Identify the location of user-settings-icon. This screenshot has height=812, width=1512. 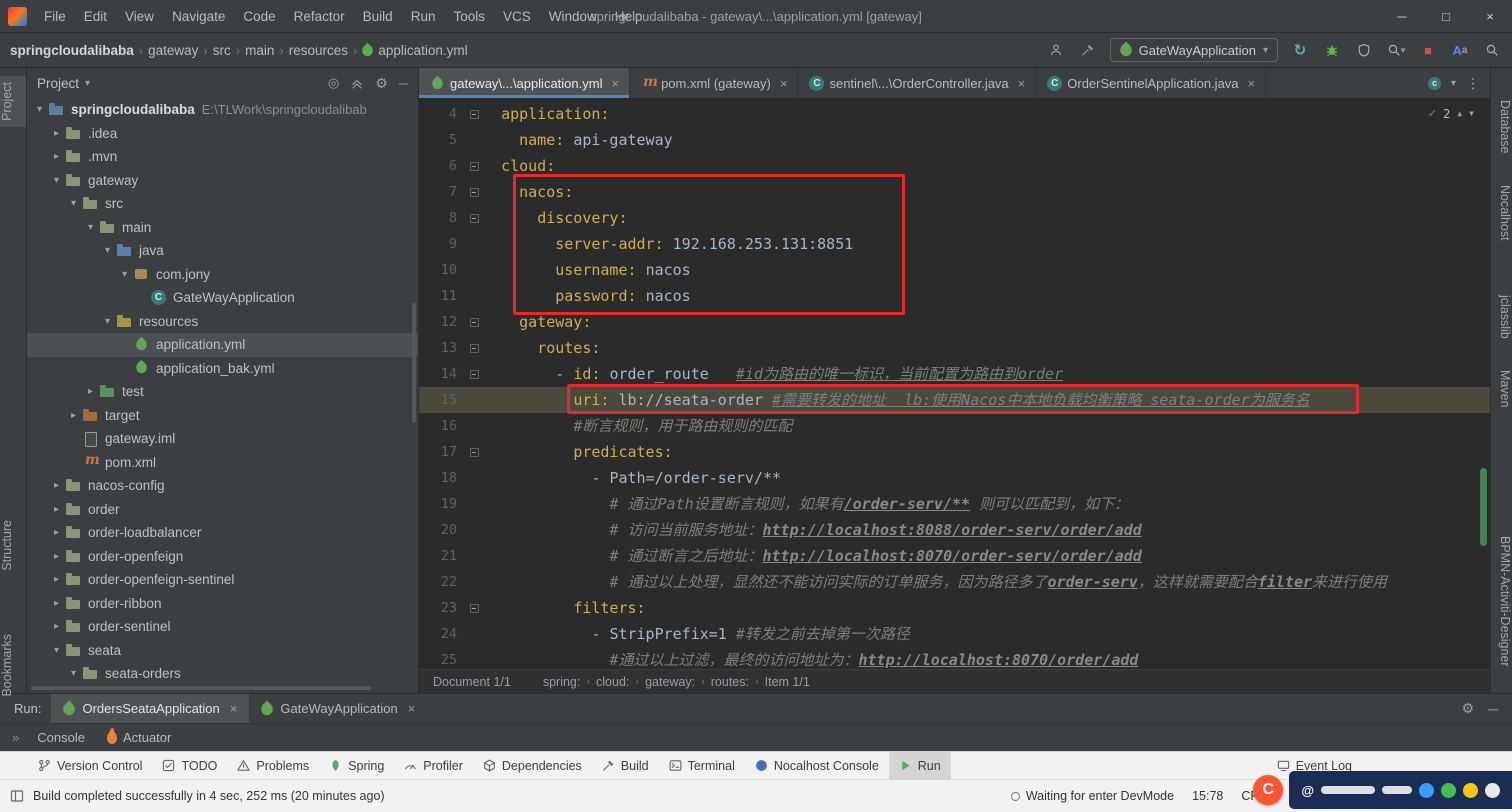
(1056, 50).